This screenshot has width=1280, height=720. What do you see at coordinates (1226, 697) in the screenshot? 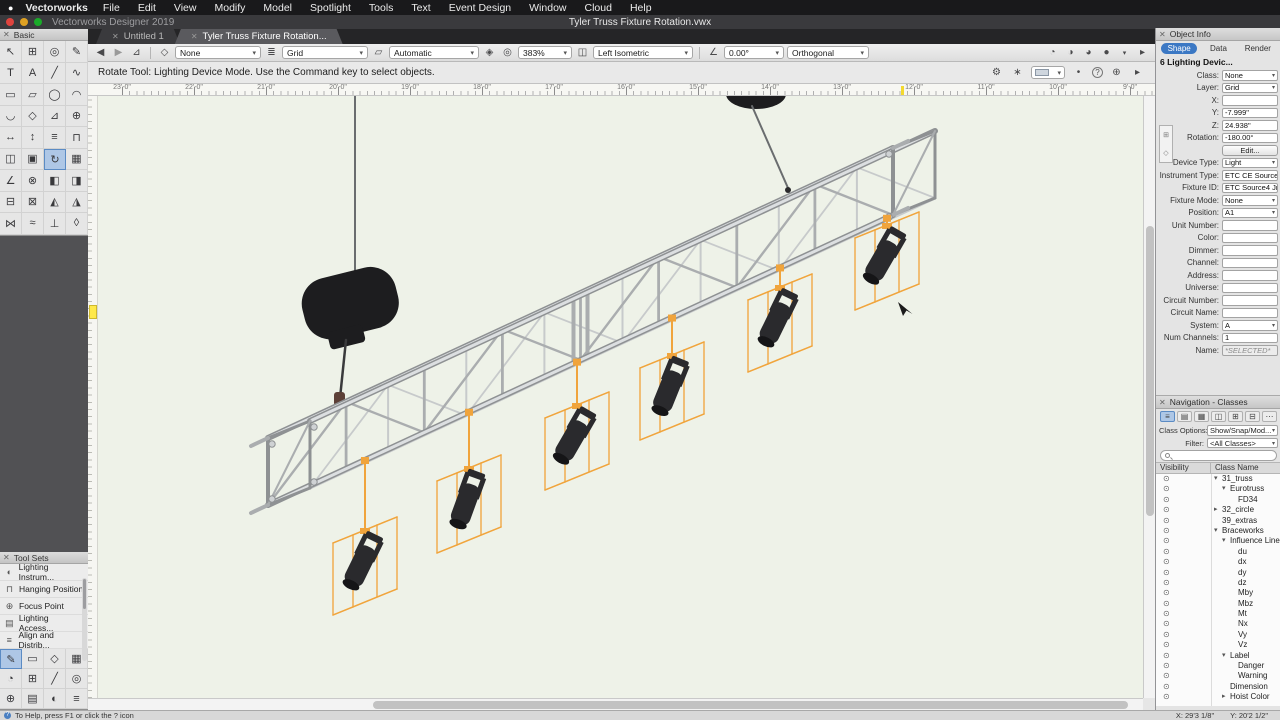
I see `disclosure-closed-icon: ▸` at bounding box center [1226, 697].